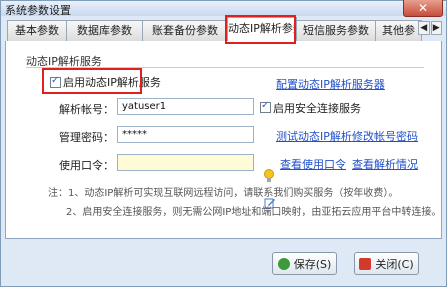 This screenshot has height=287, width=447. I want to click on tab-highlight, so click(260, 29).